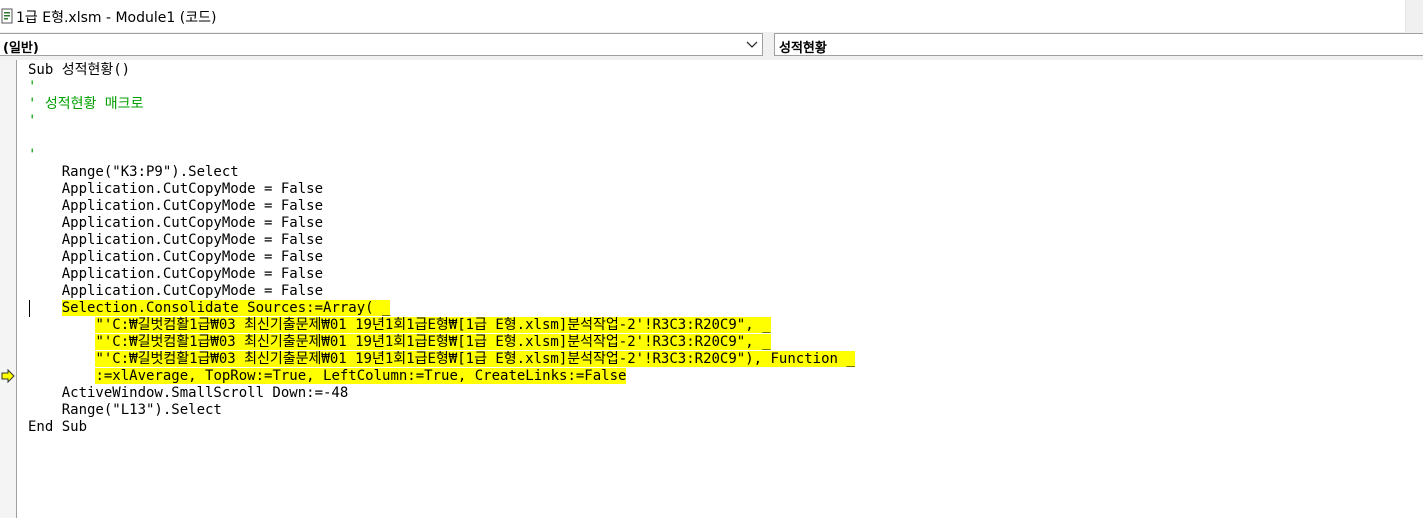 The image size is (1423, 518). What do you see at coordinates (723, 138) in the screenshot?
I see `code-line` at bounding box center [723, 138].